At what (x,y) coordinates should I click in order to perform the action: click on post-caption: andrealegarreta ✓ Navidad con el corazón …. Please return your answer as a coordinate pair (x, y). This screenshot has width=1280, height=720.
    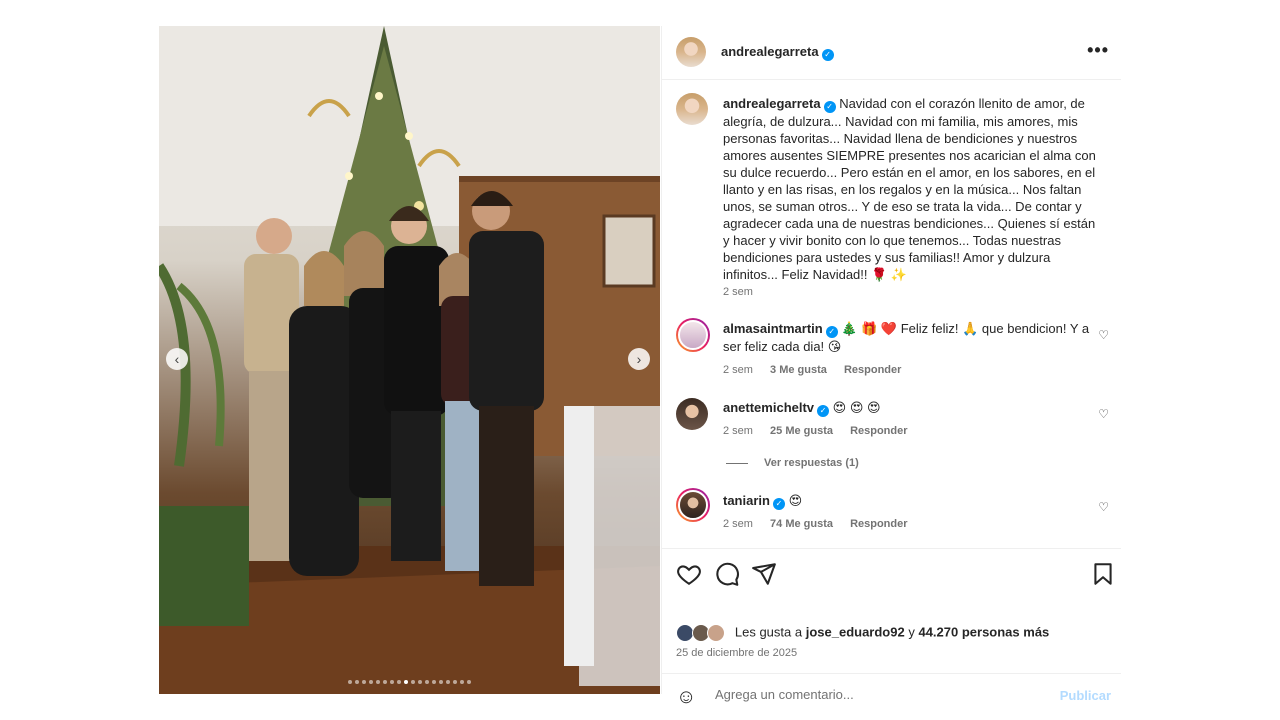
    Looking at the image, I should click on (913, 189).